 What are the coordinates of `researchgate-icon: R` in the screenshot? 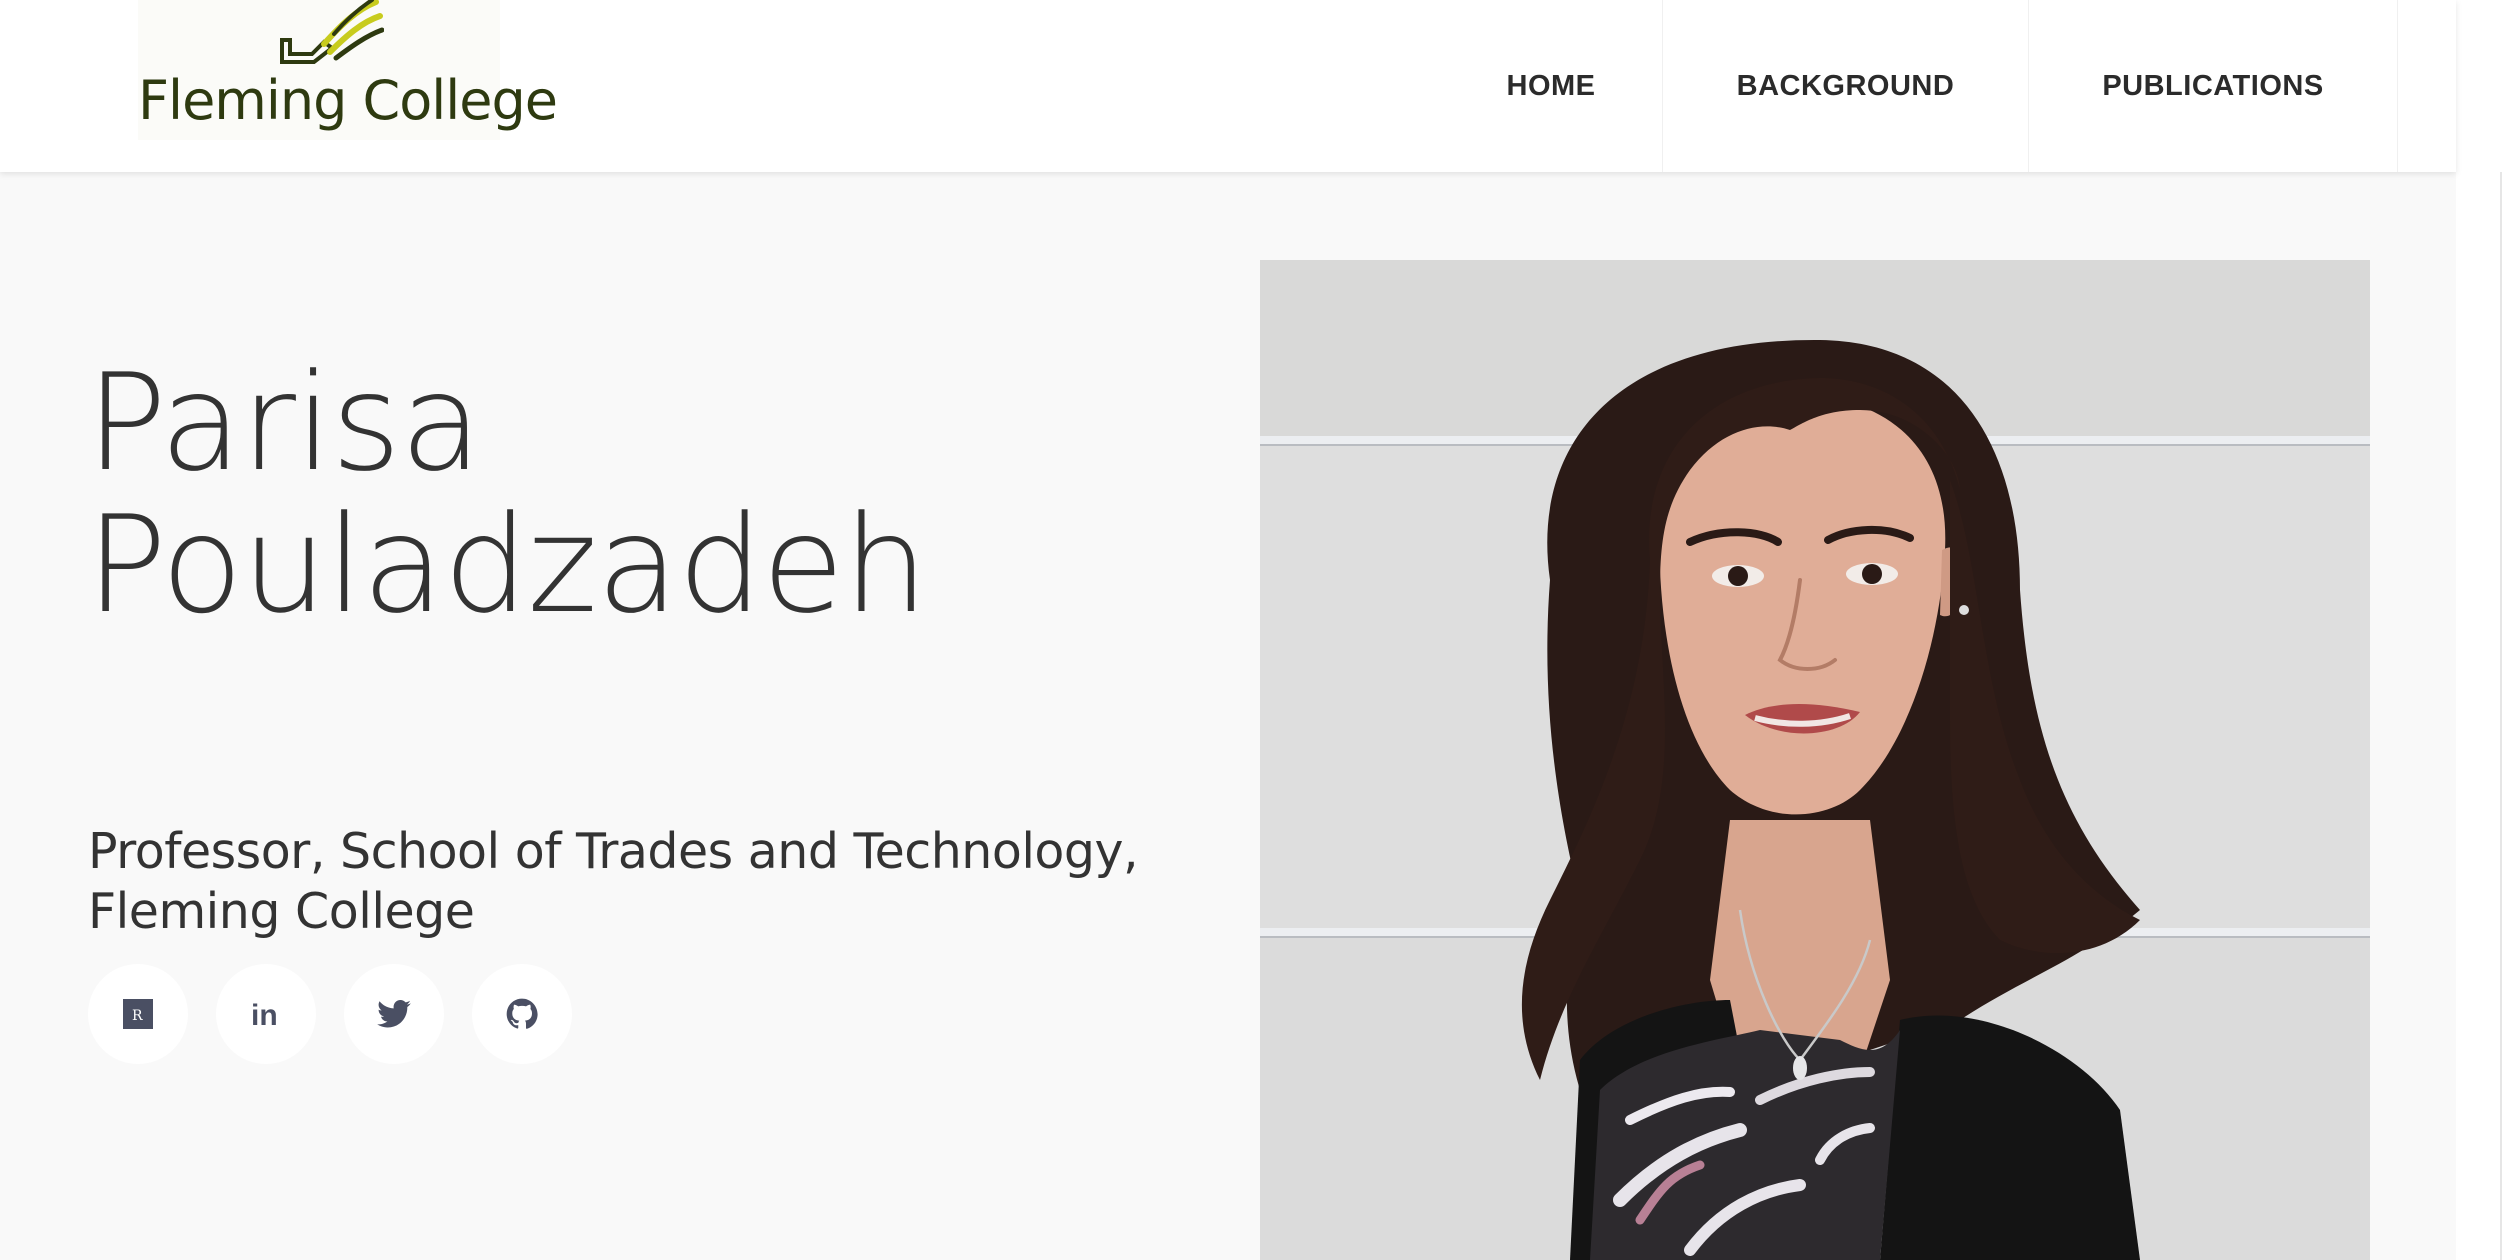 It's located at (138, 1014).